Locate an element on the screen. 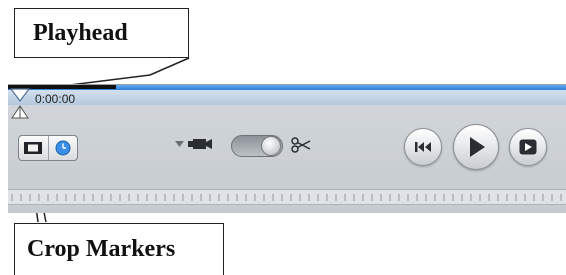 This screenshot has width=566, height=275. scissors-icon is located at coordinates (301, 145).